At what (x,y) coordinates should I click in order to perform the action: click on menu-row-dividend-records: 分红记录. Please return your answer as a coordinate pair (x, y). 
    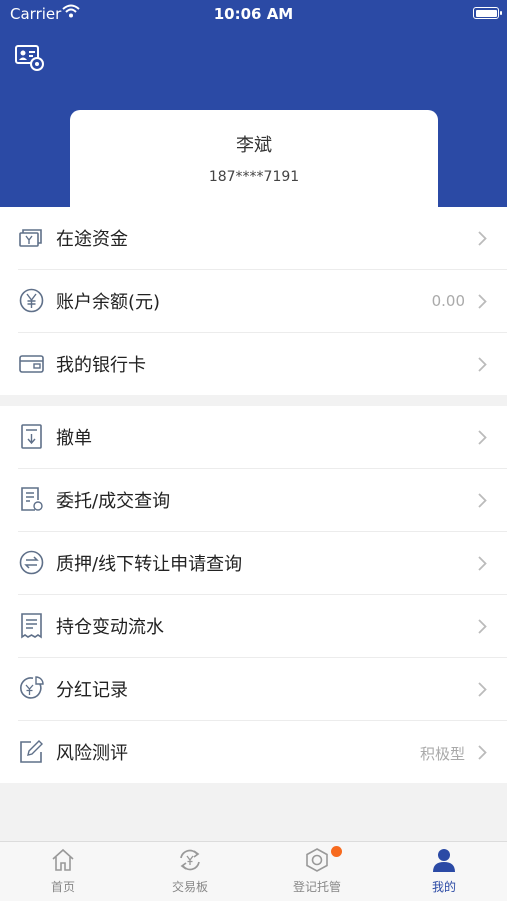
    Looking at the image, I should click on (262, 689).